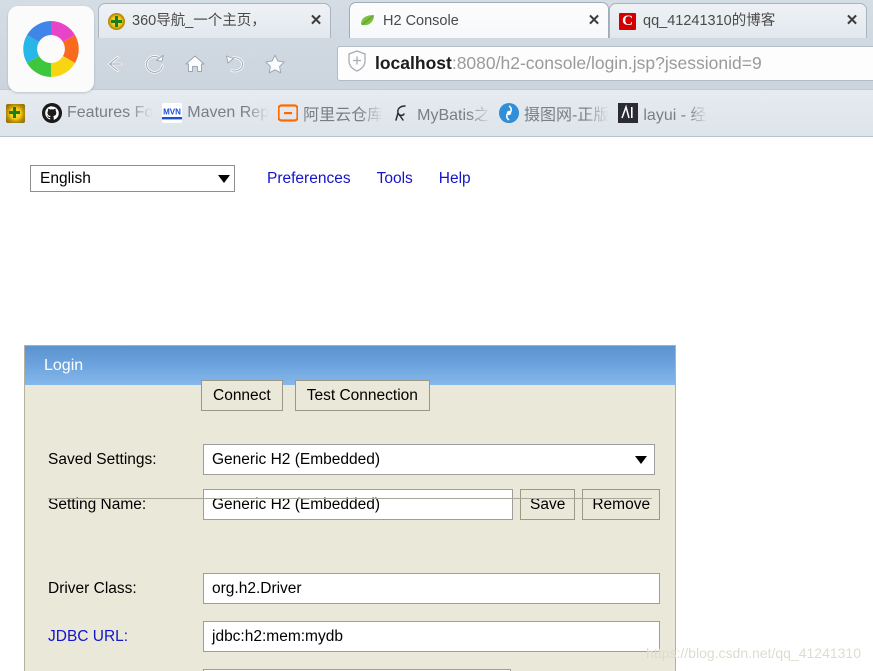 Image resolution: width=873 pixels, height=671 pixels. I want to click on bookmark-label: 摄图网-正版, so click(567, 115).